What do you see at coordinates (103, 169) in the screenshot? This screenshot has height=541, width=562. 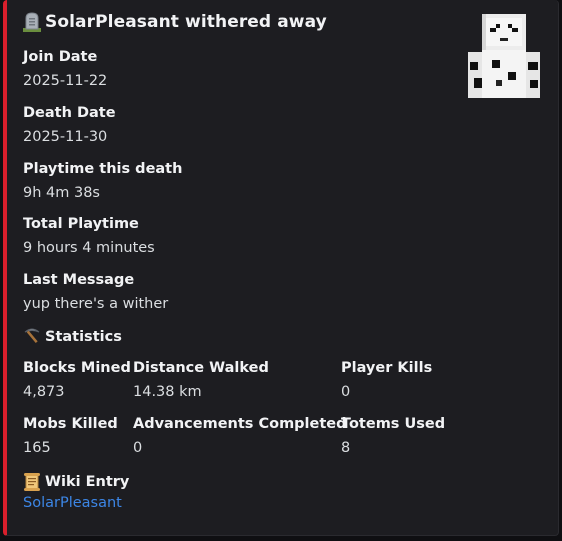 I see `playtime-death-label: Playtime this death` at bounding box center [103, 169].